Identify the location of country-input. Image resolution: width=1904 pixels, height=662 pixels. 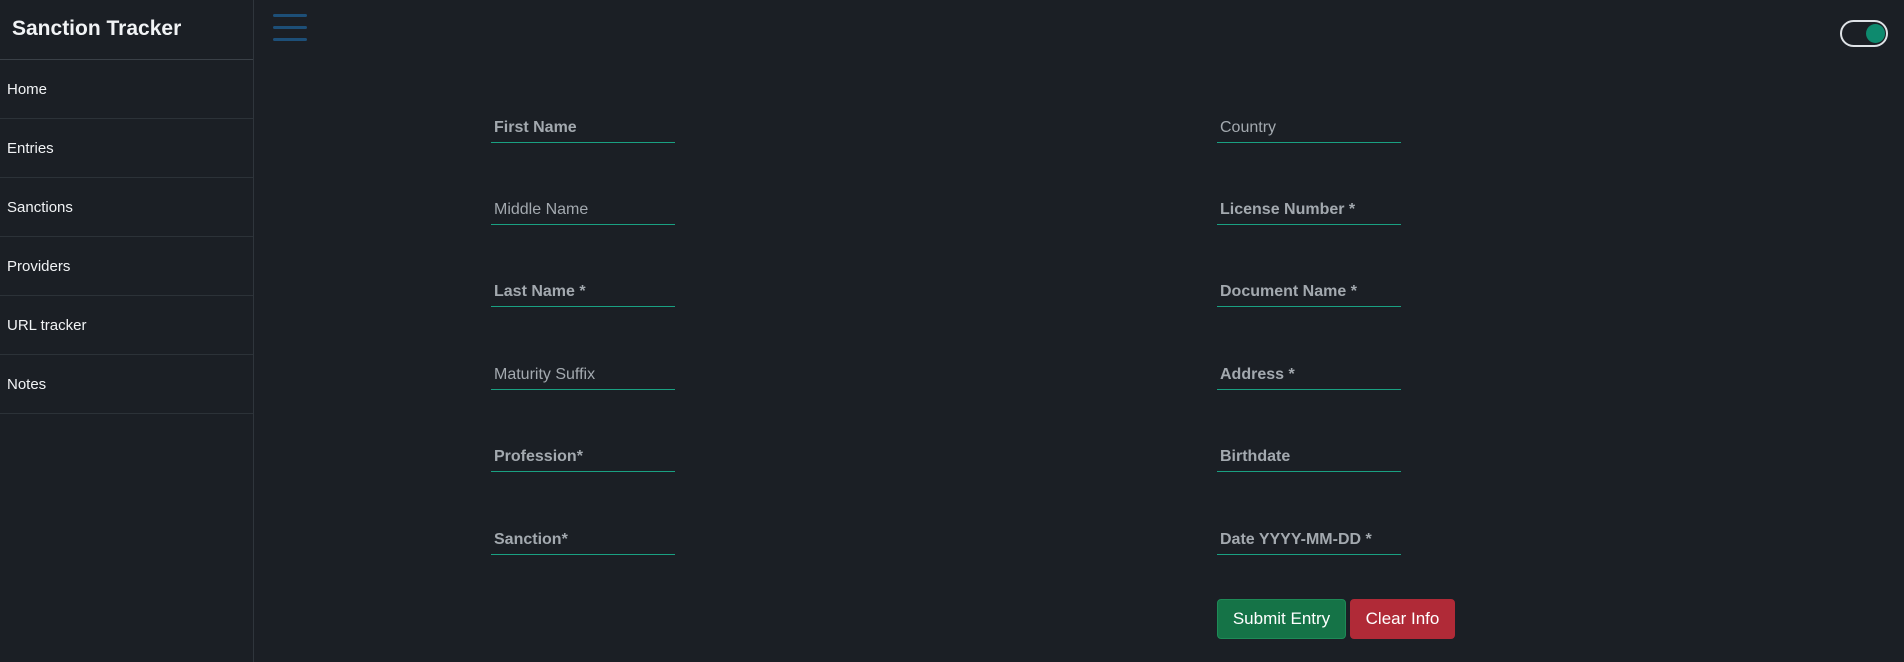
(1309, 128).